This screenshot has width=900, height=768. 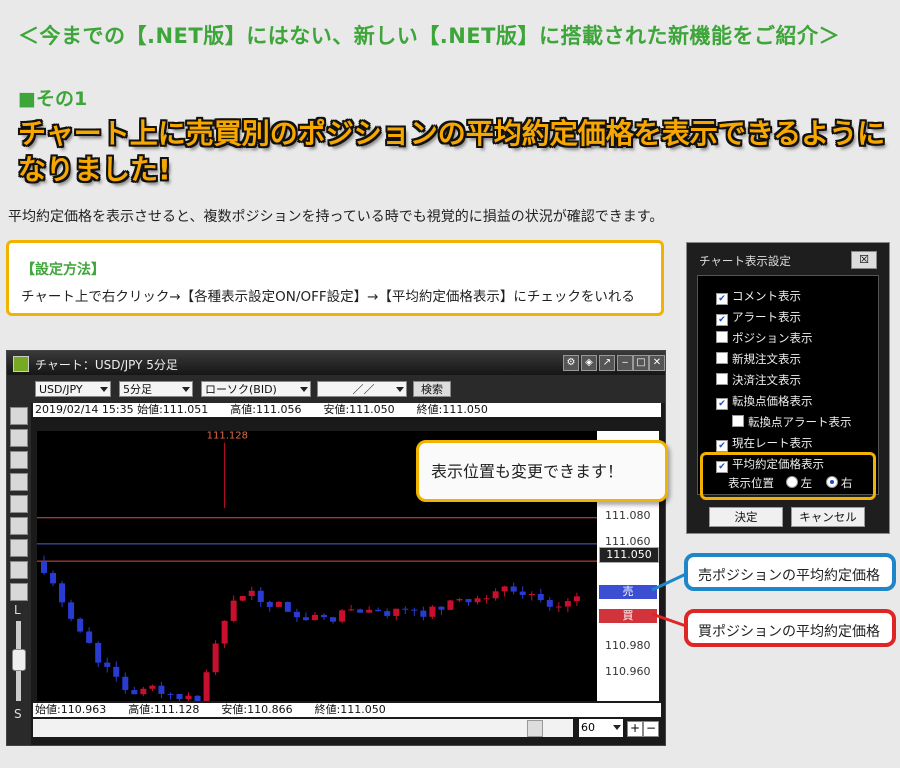 I want to click on scroll-thumb, so click(x=535, y=728).